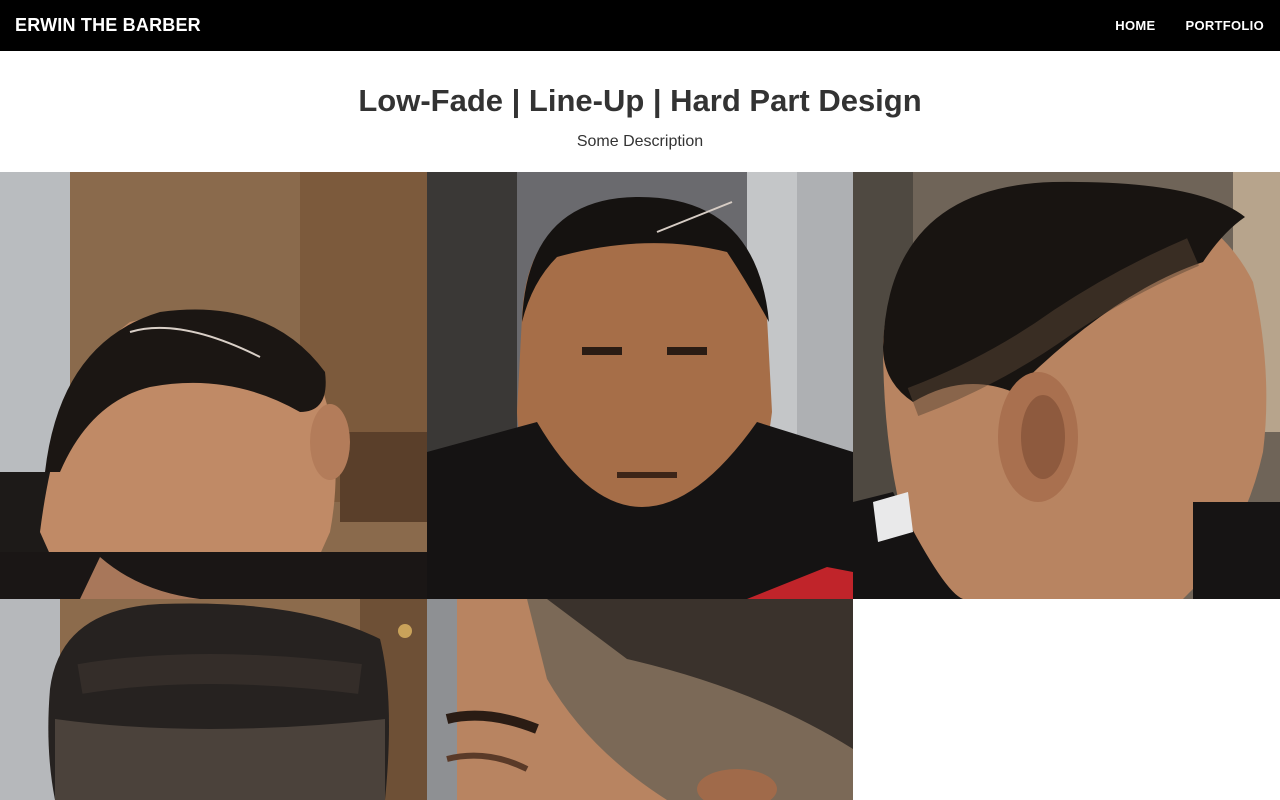  Describe the element at coordinates (1224, 25) in the screenshot. I see `nav-link-portfolio: PORTFOLIO` at that location.